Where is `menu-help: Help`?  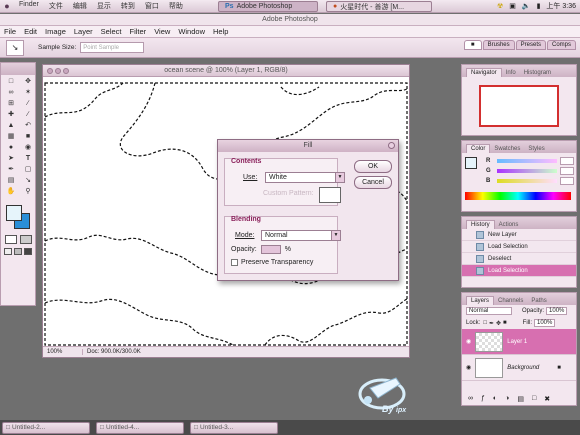 menu-help: Help is located at coordinates (220, 31).